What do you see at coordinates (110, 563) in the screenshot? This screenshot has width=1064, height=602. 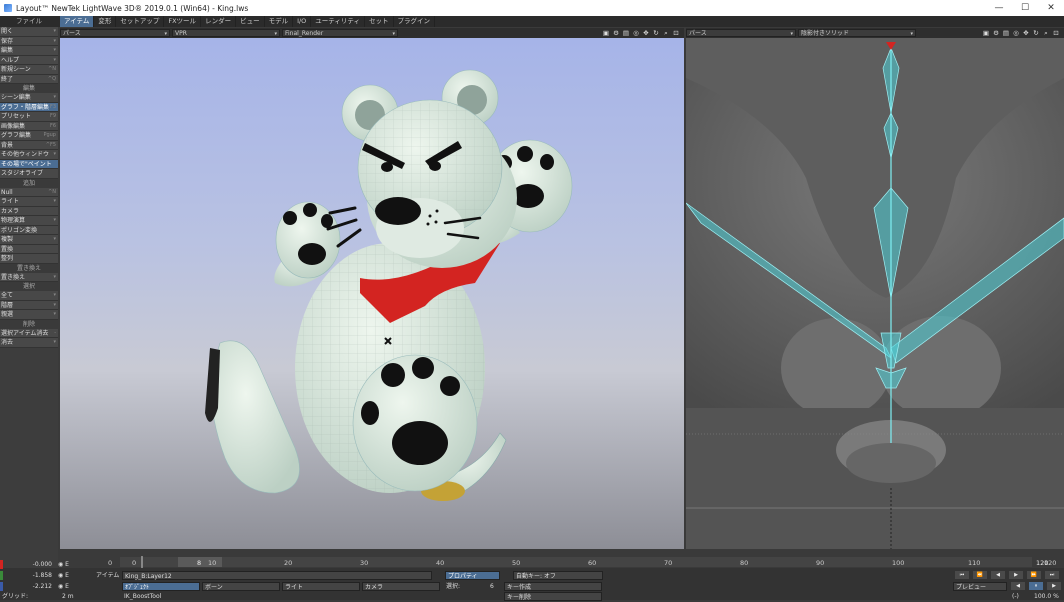 I see `start-frame-label: 0` at bounding box center [110, 563].